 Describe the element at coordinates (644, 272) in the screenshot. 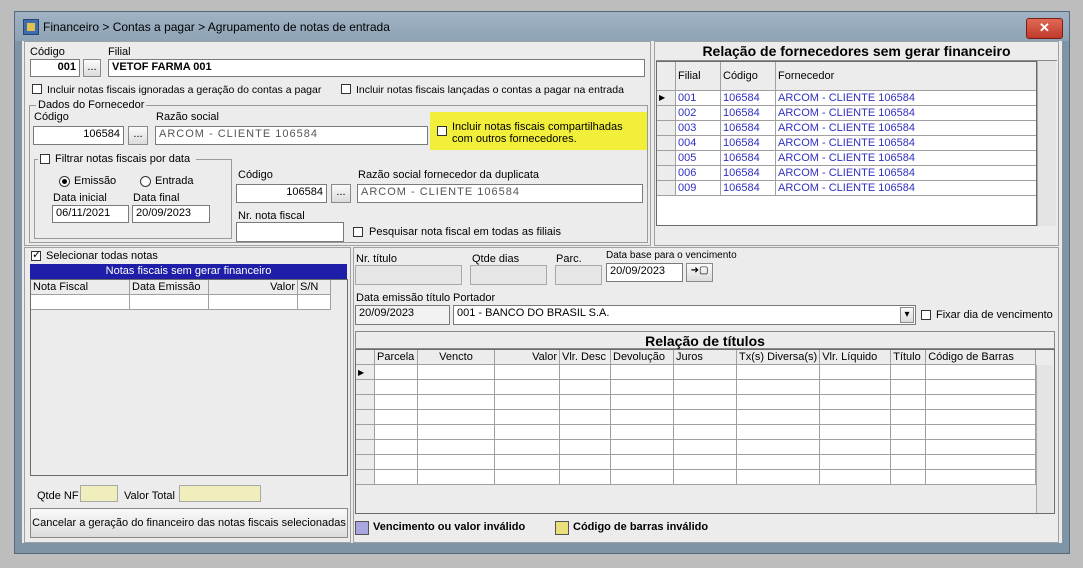

I see `data-base-input: 20/09/2023` at that location.